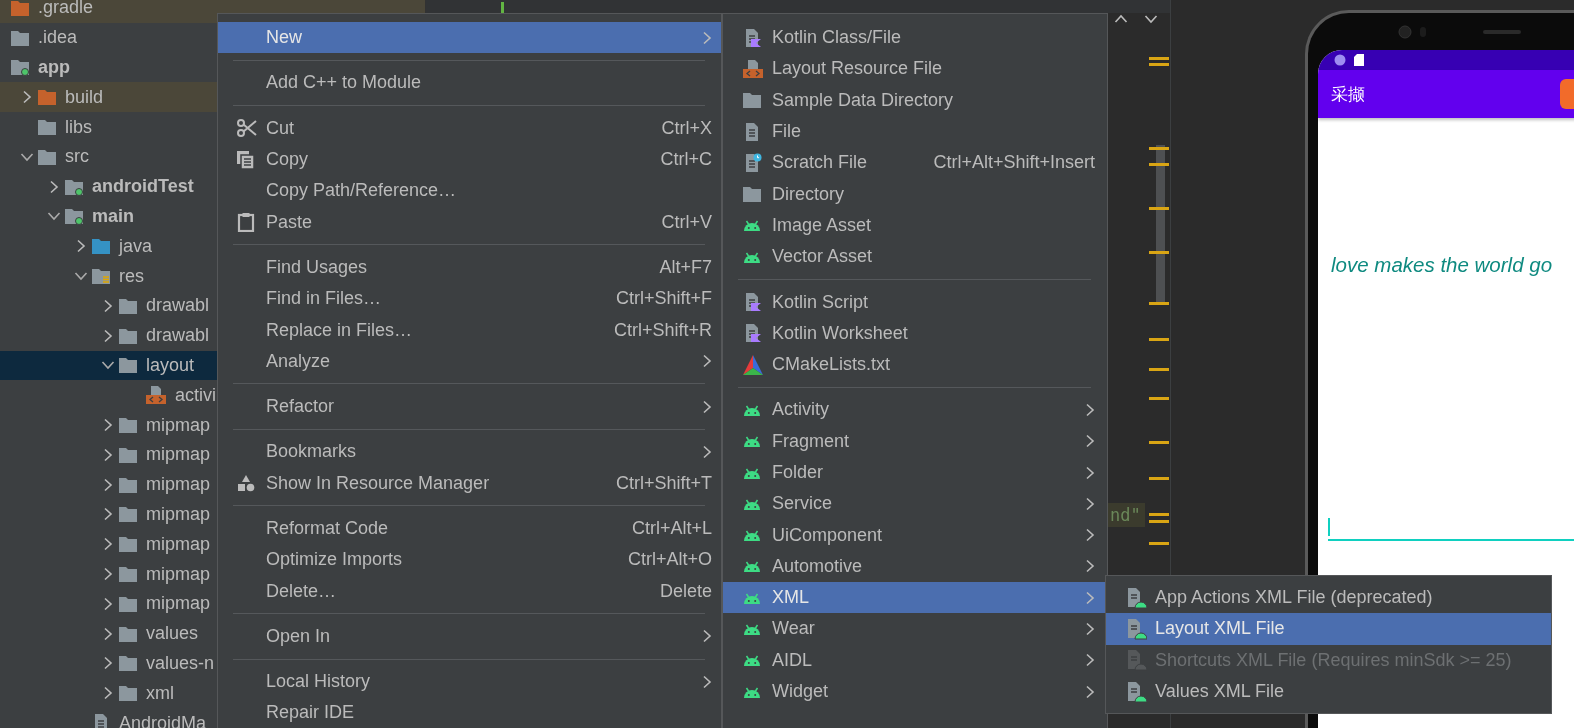 The height and width of the screenshot is (728, 1574). Describe the element at coordinates (915, 441) in the screenshot. I see `menu-item: Fragment` at that location.